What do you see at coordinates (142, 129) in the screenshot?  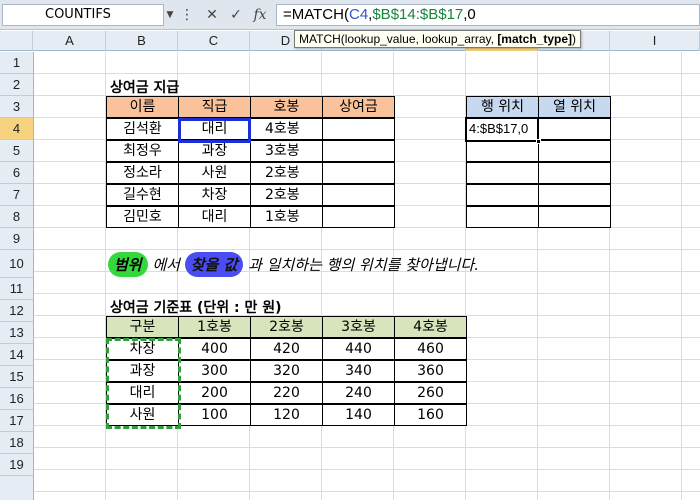 I see `table-cell: 김석환` at bounding box center [142, 129].